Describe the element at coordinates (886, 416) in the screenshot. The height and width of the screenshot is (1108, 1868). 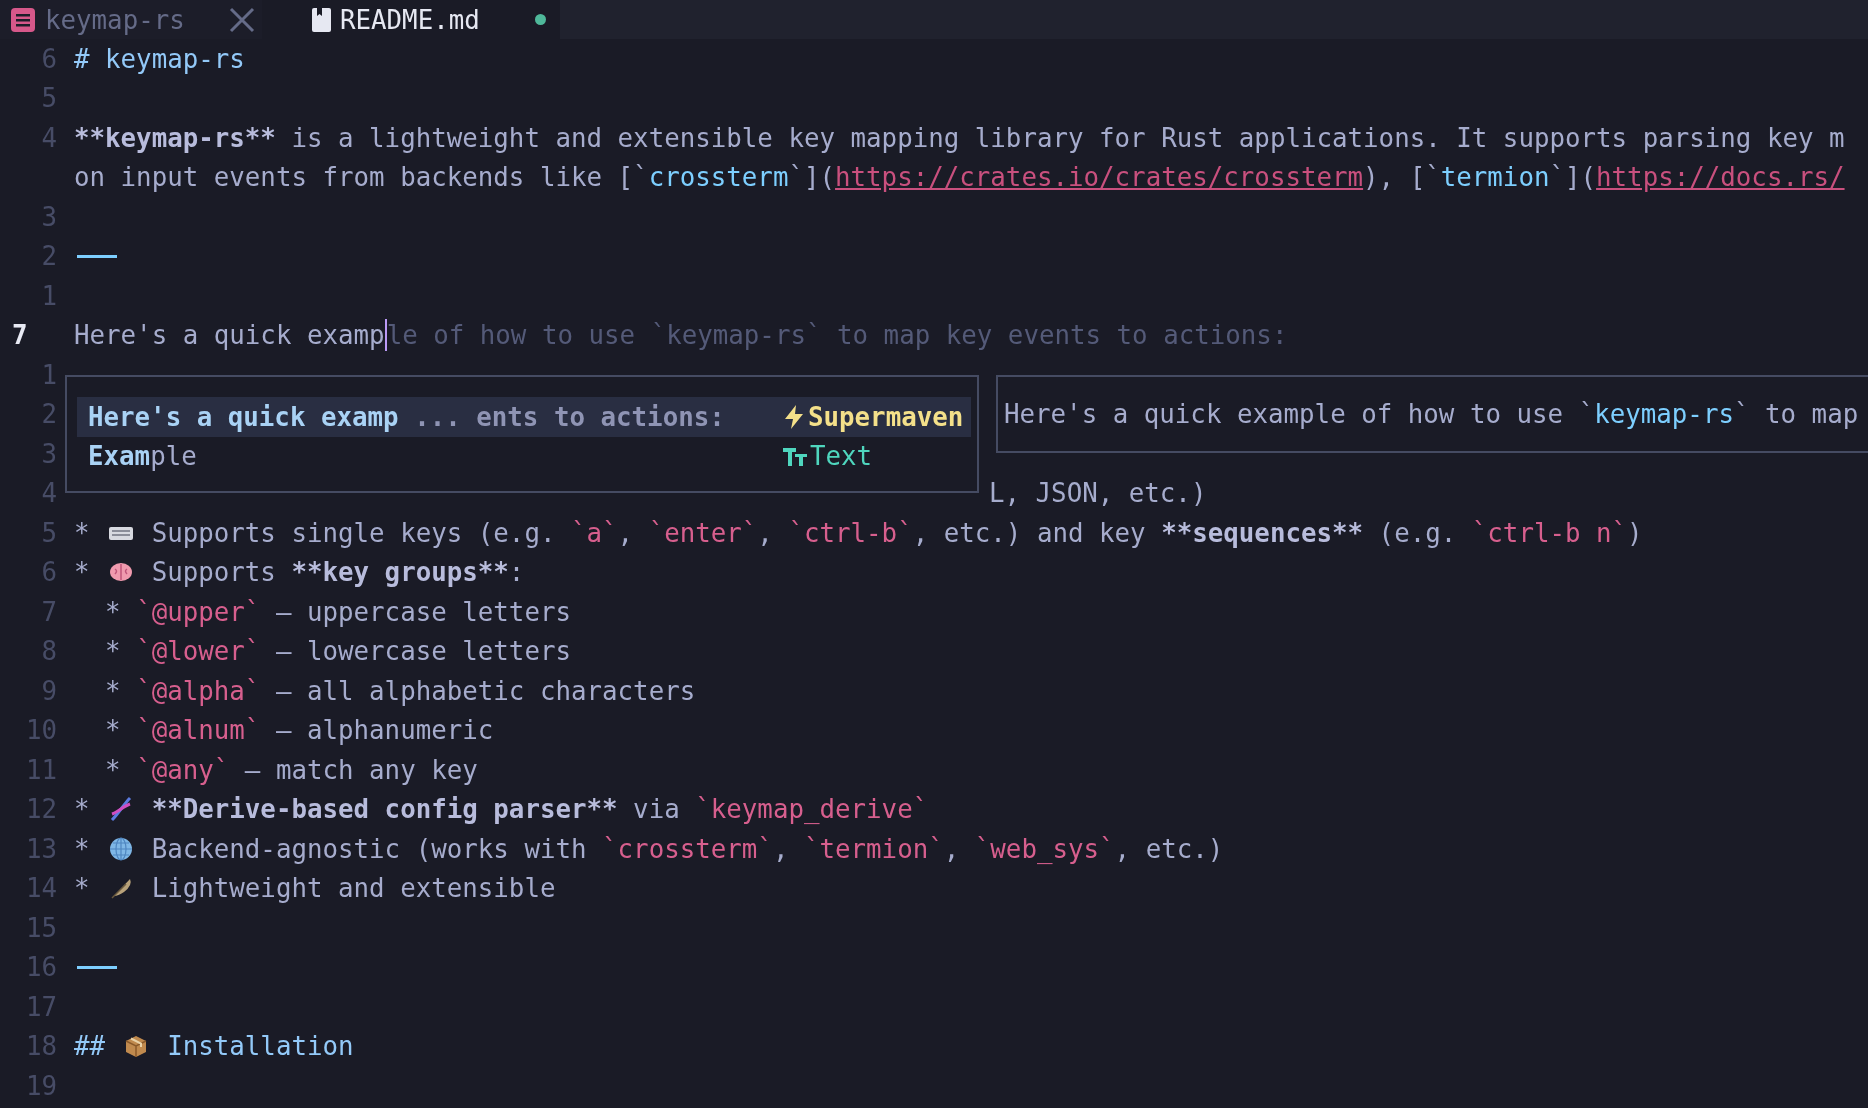
I see `completion-source: Supermaven` at that location.